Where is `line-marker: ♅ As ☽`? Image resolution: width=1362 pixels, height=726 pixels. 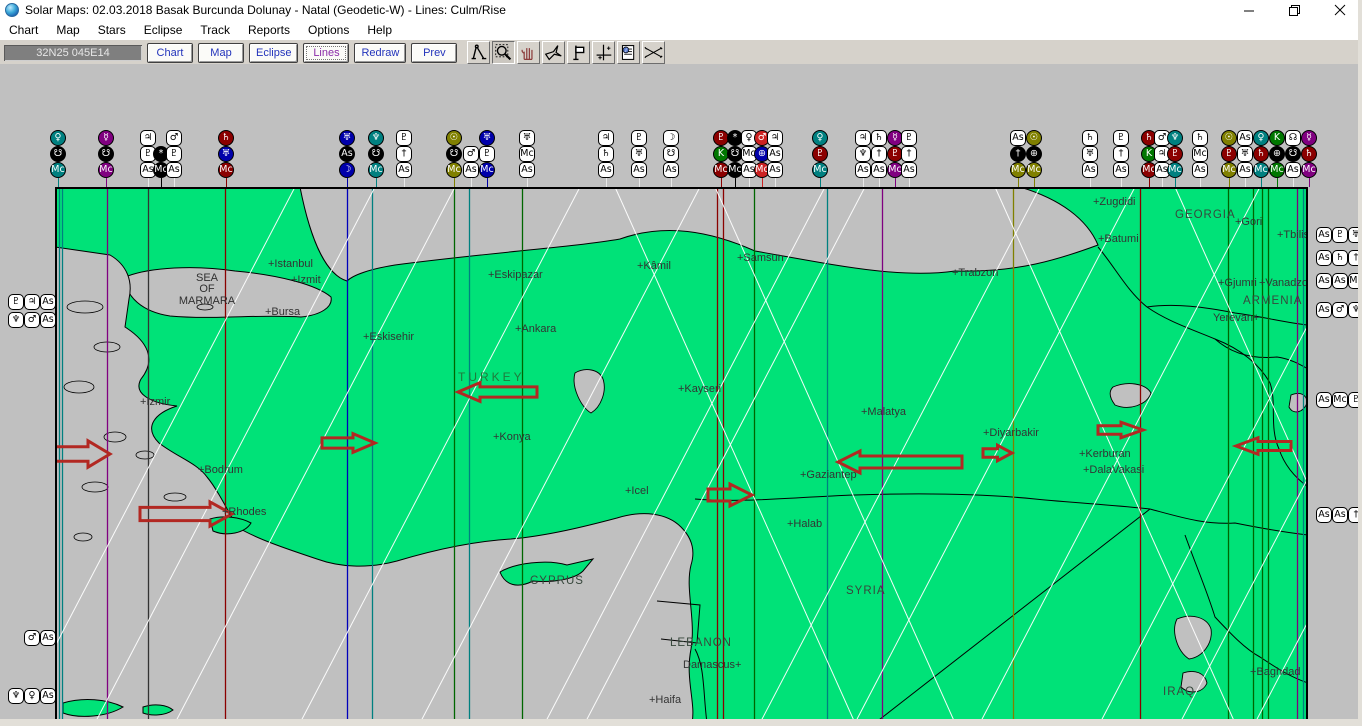 line-marker: ♅ As ☽ is located at coordinates (347, 158).